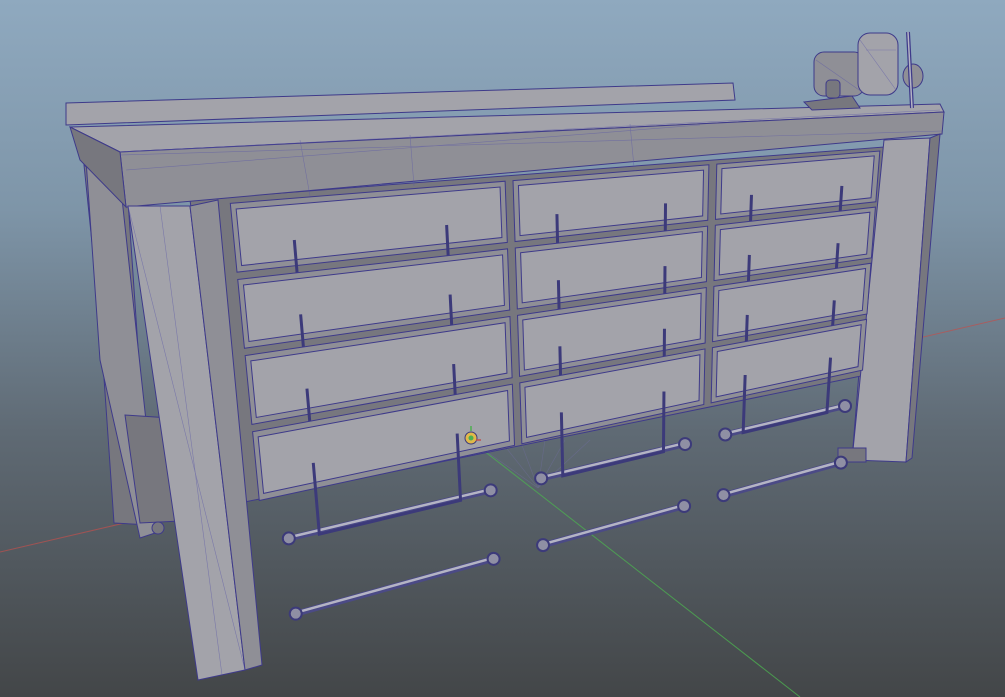 The width and height of the screenshot is (1005, 697). Describe the element at coordinates (863, 71) in the screenshot. I see `bench-vise` at that location.